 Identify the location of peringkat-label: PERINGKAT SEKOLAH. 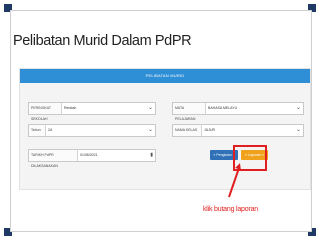
(45, 112).